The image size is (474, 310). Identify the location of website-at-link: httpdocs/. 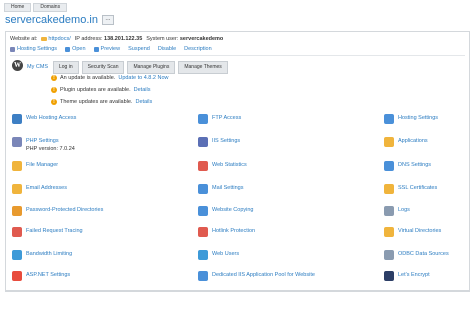
(56, 39).